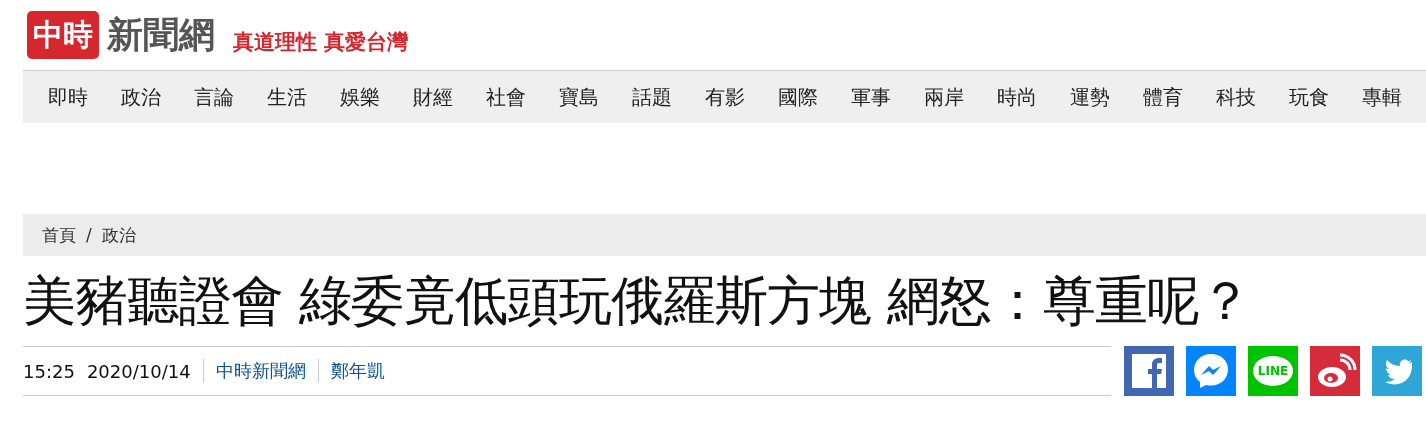  What do you see at coordinates (804, 97) in the screenshot?
I see `nav-item: 國際` at bounding box center [804, 97].